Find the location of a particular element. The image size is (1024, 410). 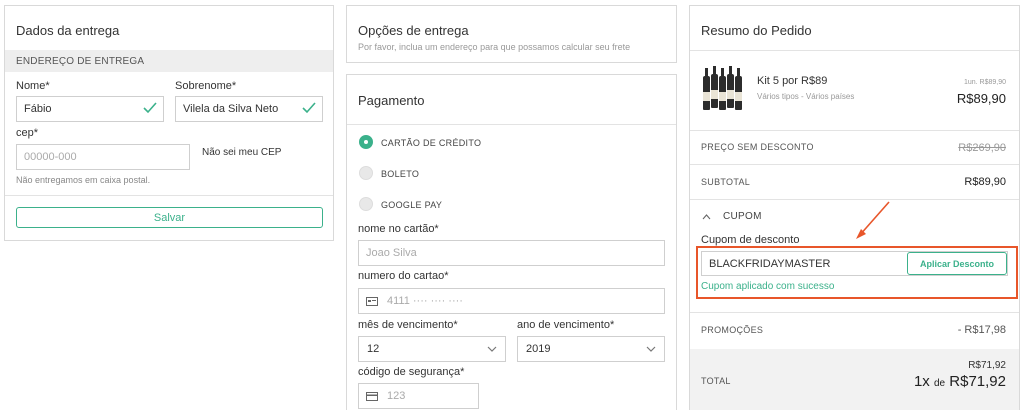

cep-help-text: Não entregamos em caixa postal. is located at coordinates (83, 180).